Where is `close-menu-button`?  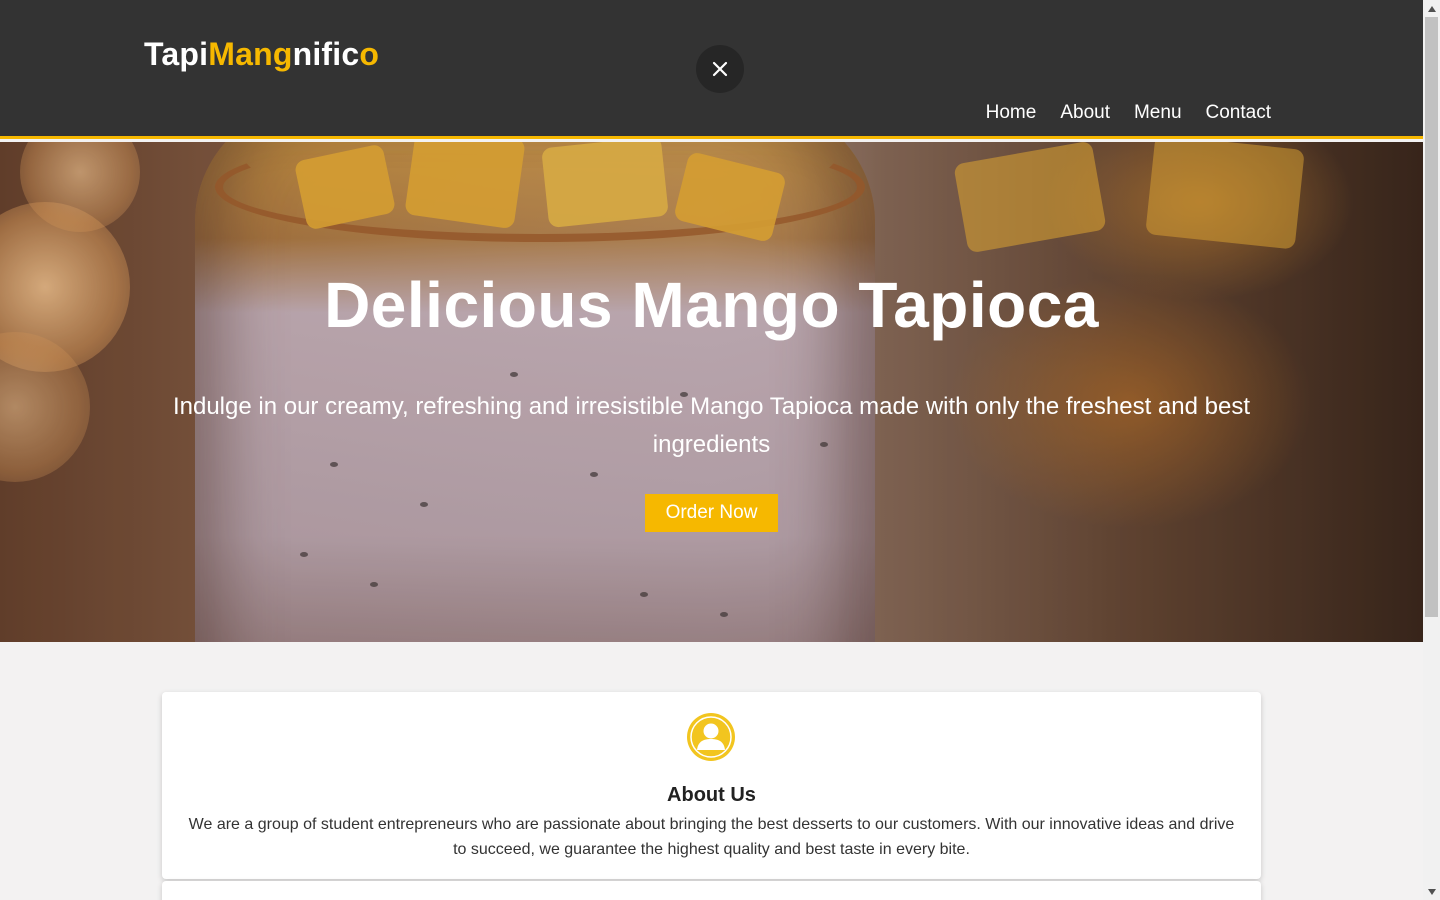 close-menu-button is located at coordinates (720, 69).